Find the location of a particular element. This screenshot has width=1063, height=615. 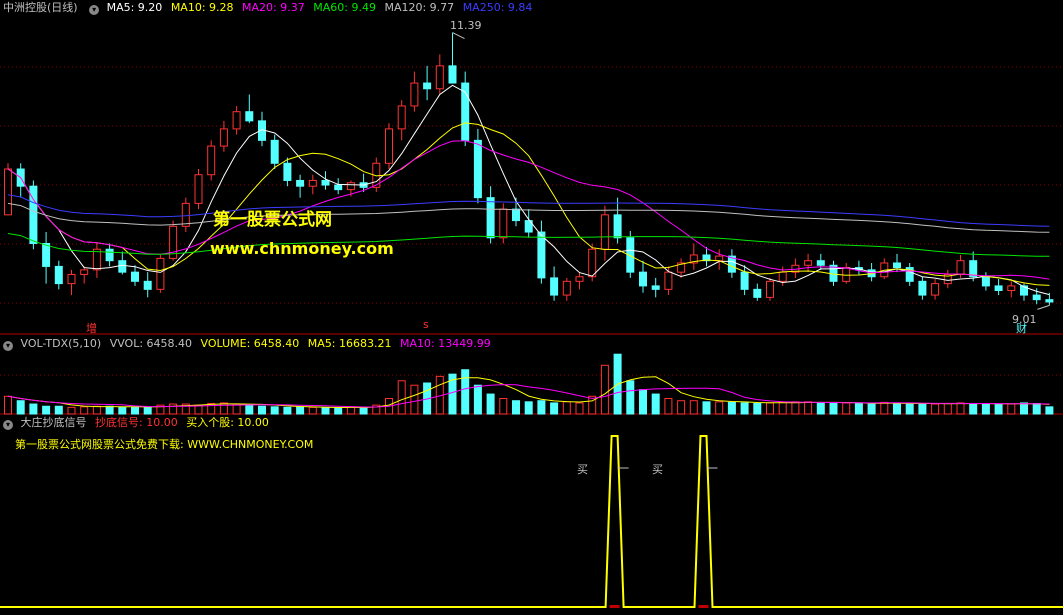

ma250-label: MA250: 9.84 is located at coordinates (497, 7).